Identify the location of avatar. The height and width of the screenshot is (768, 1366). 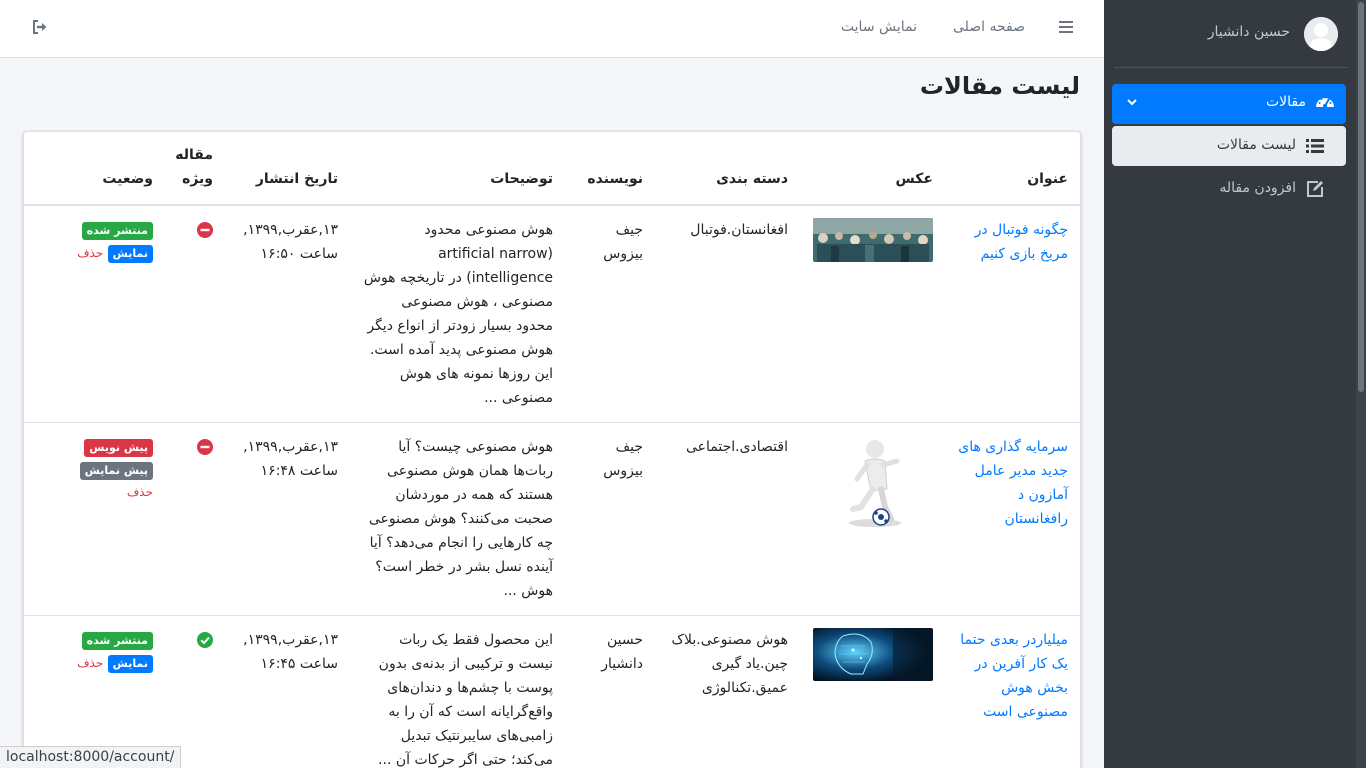
(1321, 34).